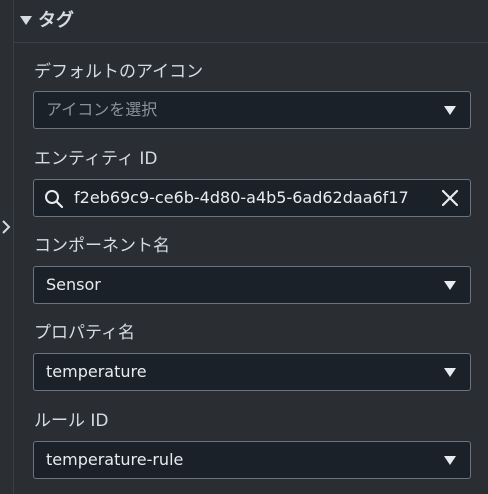  What do you see at coordinates (252, 285) in the screenshot?
I see `component-name-select: Sensor` at bounding box center [252, 285].